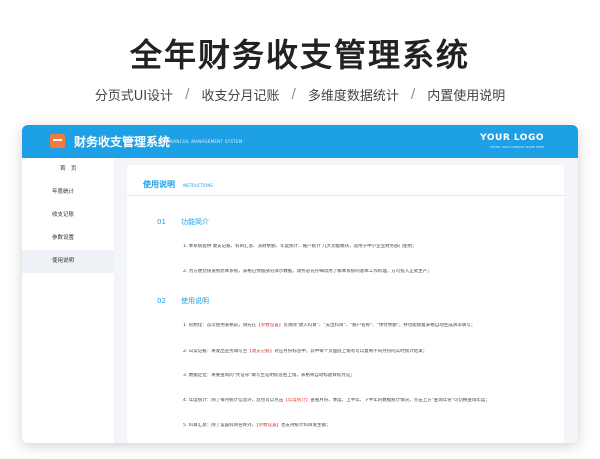 This screenshot has width=600, height=459. Describe the element at coordinates (512, 138) in the screenshot. I see `brand-logo: YOUR LOGO` at that location.